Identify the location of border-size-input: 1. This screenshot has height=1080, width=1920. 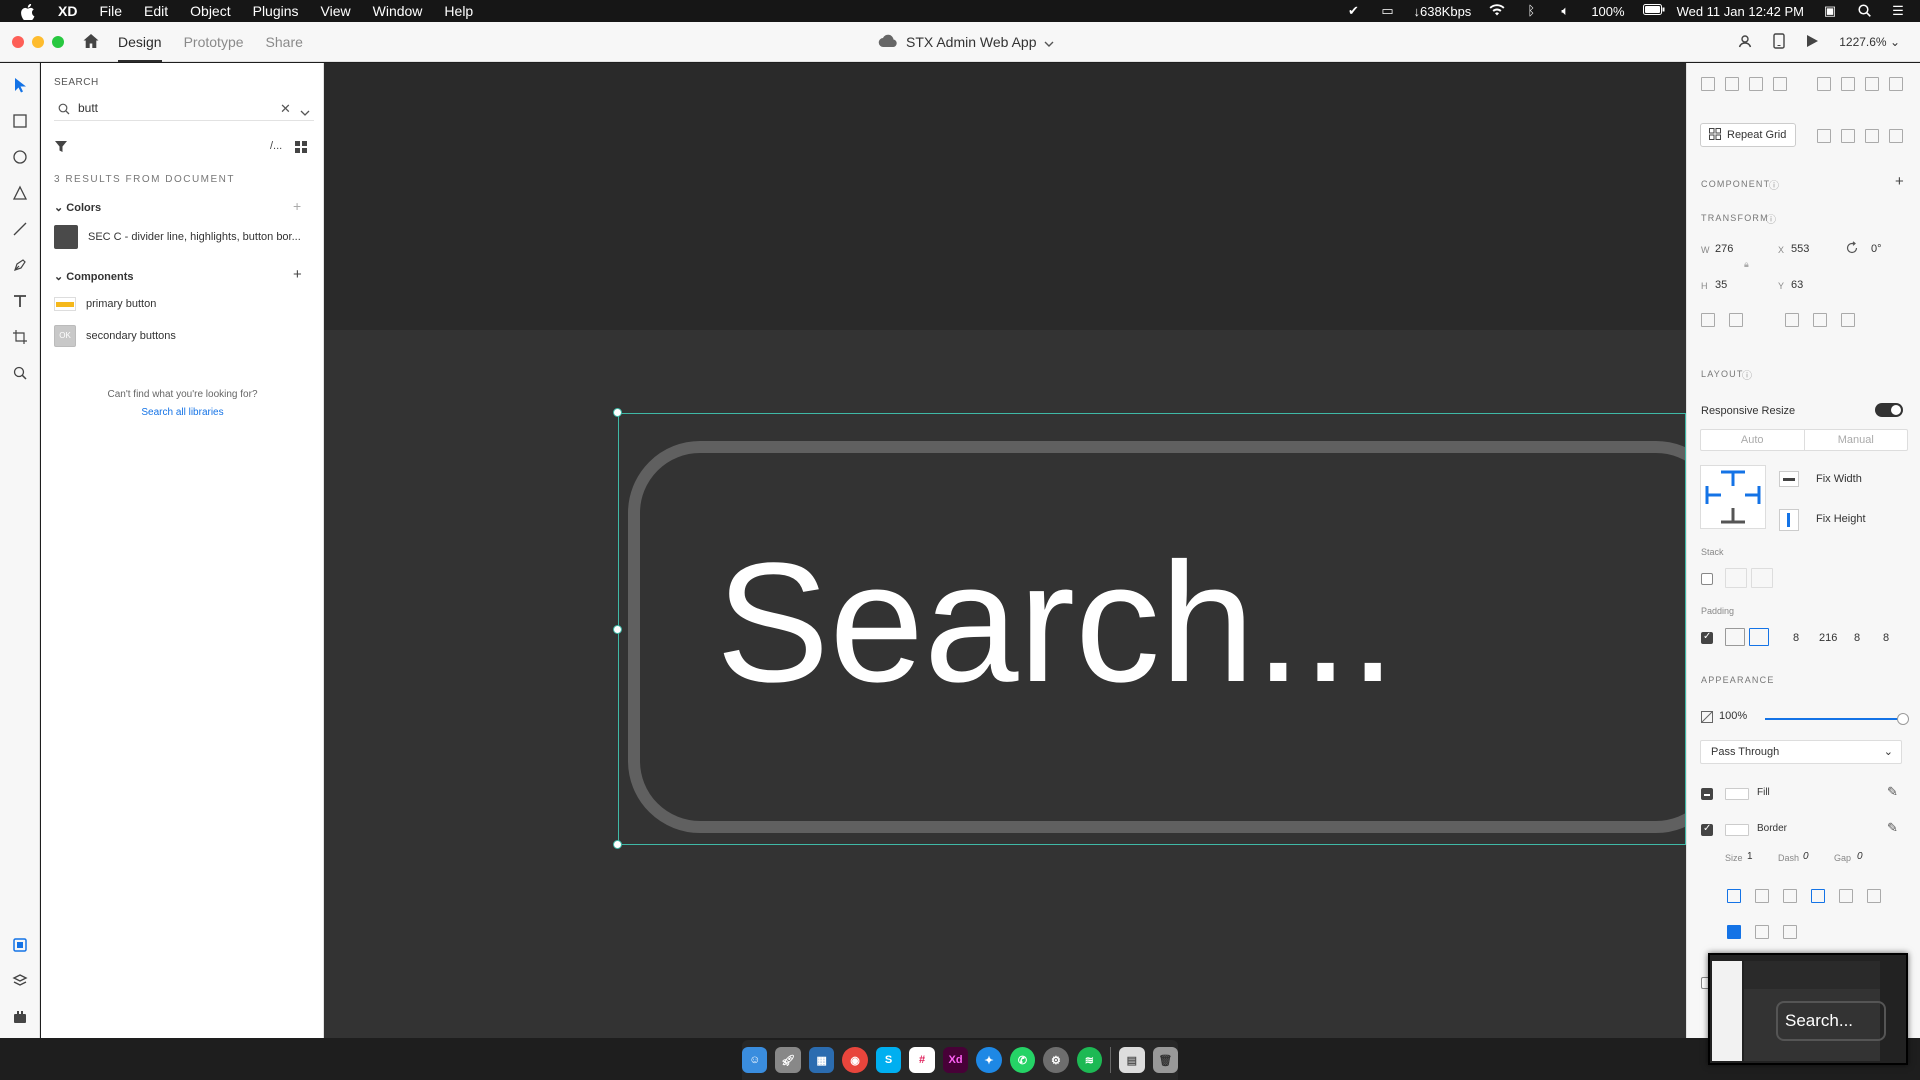
(1750, 856).